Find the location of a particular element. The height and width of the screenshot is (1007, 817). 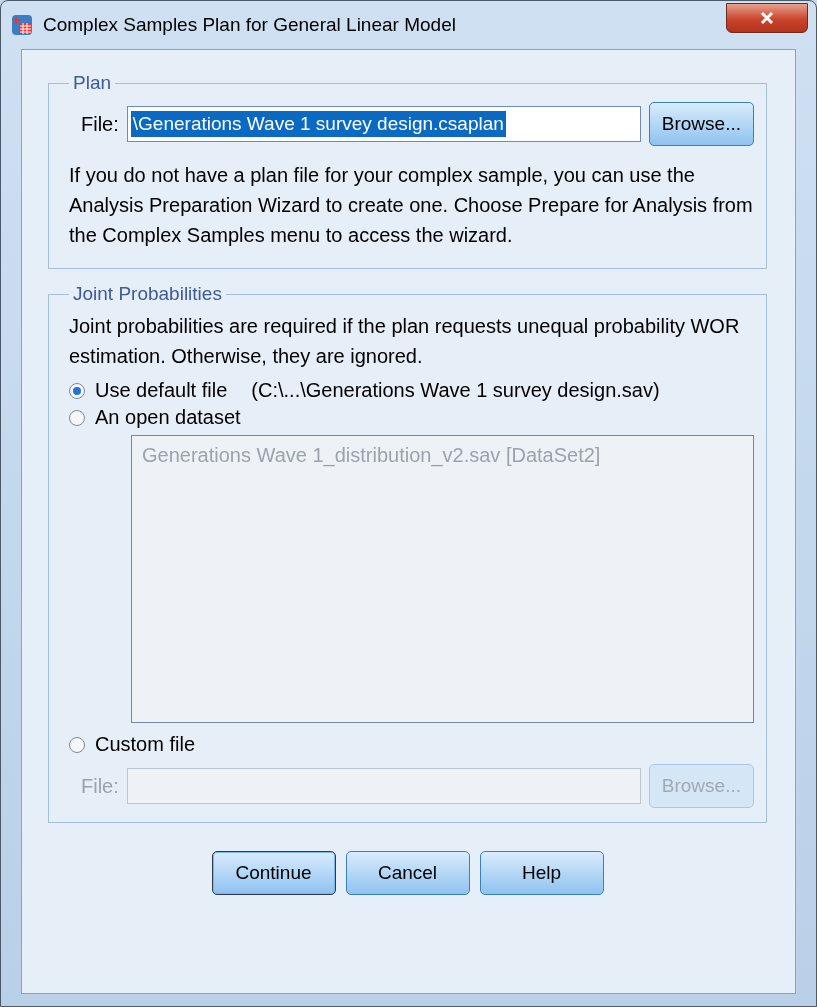

file-field: \Generations Wave 1 survey design.csaplan is located at coordinates (383, 124).